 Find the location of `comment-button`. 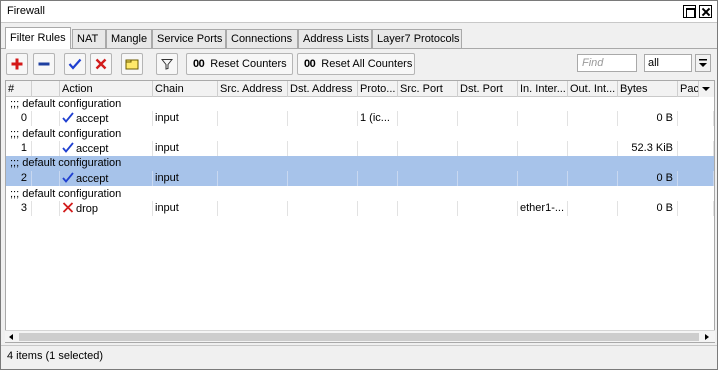

comment-button is located at coordinates (132, 64).